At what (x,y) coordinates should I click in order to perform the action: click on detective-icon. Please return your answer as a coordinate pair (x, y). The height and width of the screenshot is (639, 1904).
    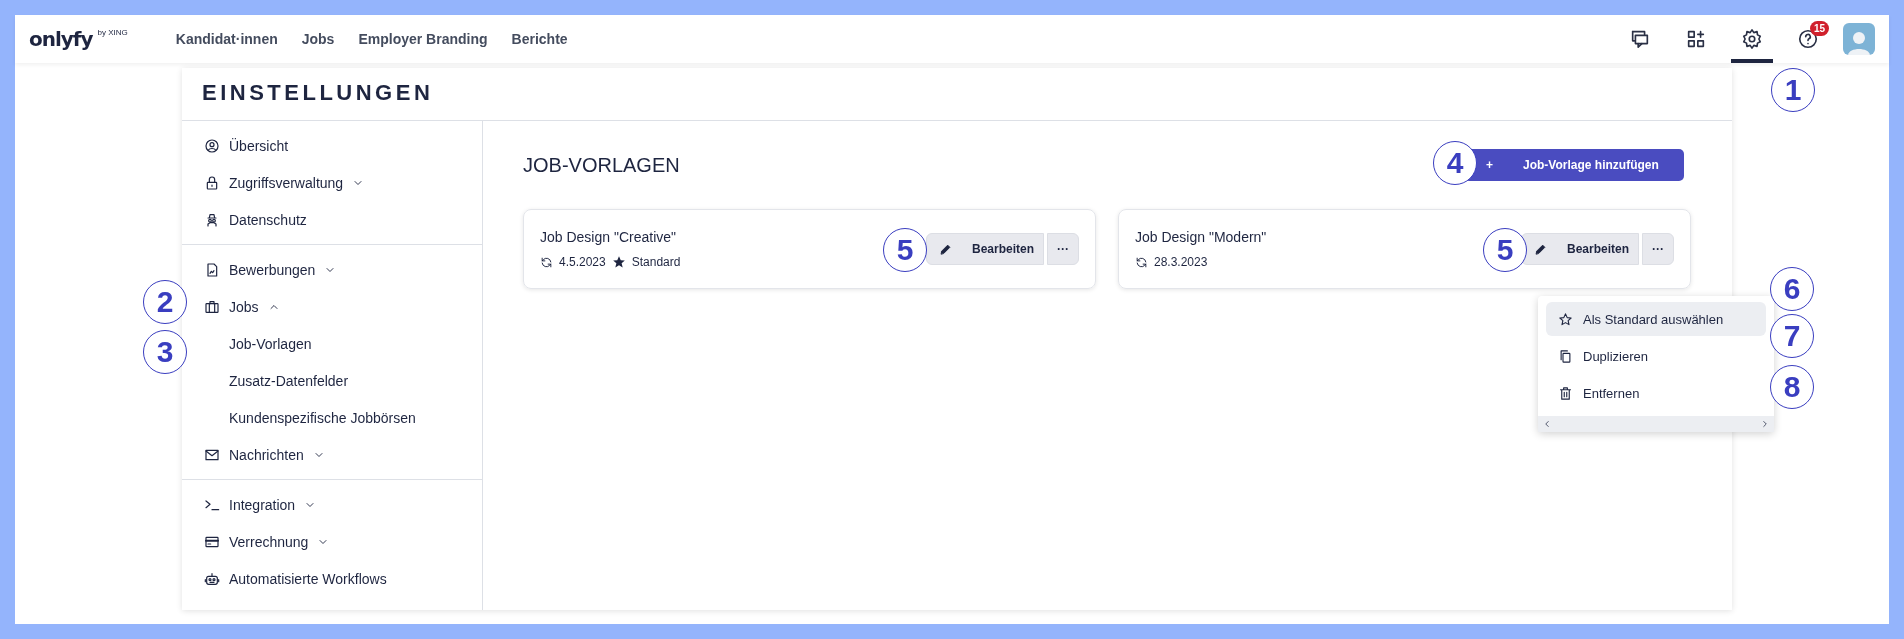
    Looking at the image, I should click on (212, 219).